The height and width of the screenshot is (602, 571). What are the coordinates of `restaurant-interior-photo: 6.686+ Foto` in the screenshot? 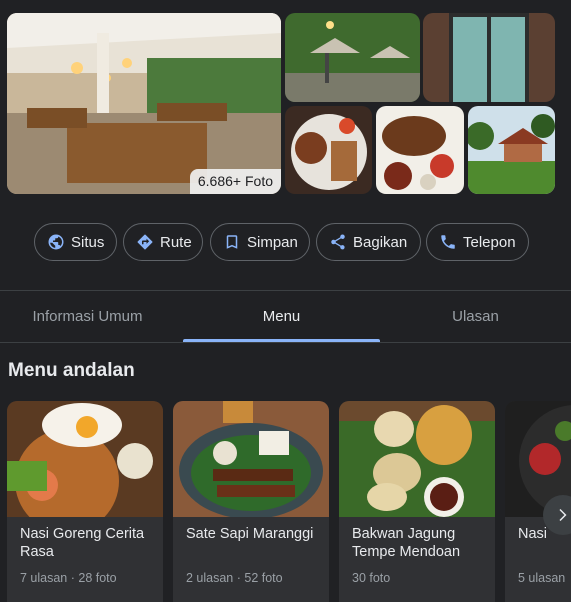 It's located at (144, 103).